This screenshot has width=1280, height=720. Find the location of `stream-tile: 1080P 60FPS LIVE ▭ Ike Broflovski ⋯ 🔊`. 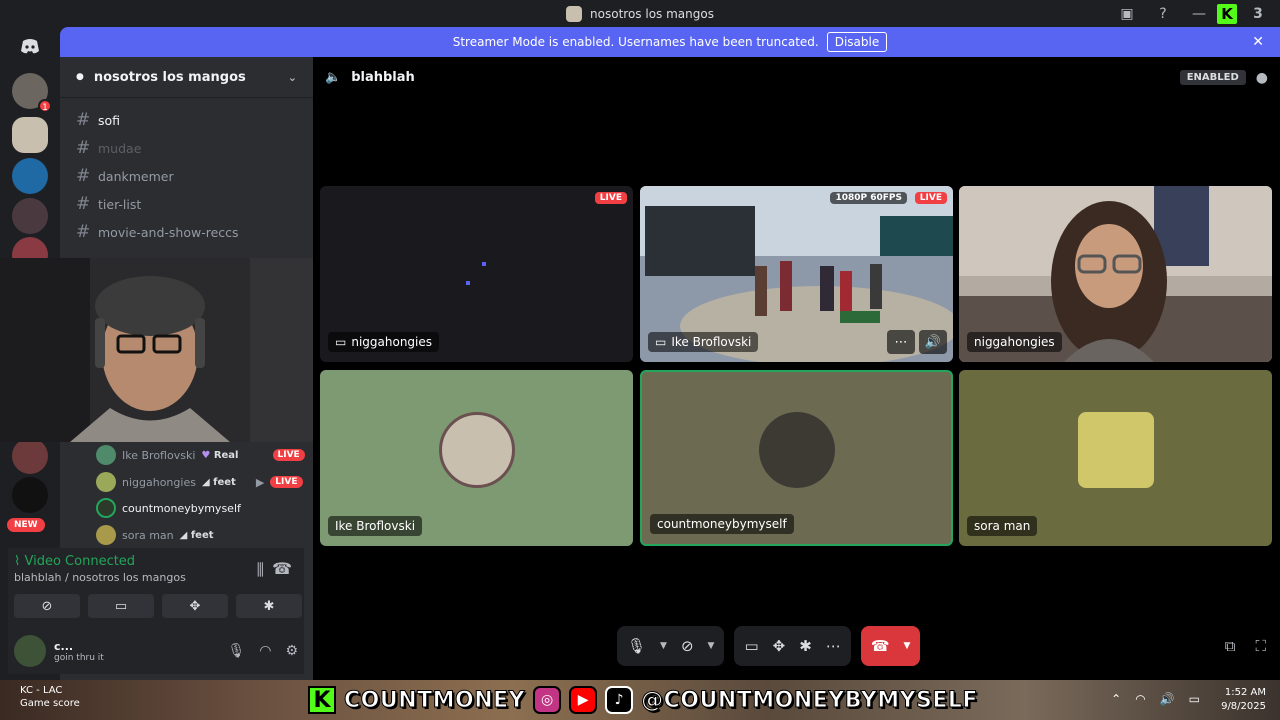

stream-tile: 1080P 60FPS LIVE ▭ Ike Broflovski ⋯ 🔊 is located at coordinates (796, 274).